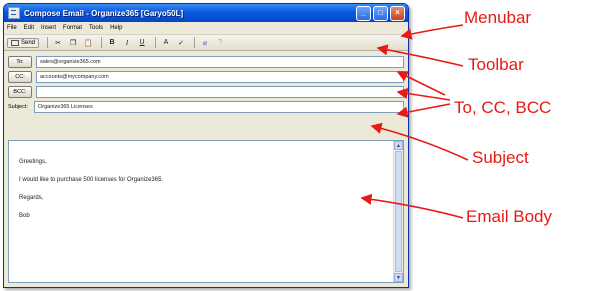 This screenshot has height=291, width=616. I want to click on toolbar-arrow, so click(420, 55).